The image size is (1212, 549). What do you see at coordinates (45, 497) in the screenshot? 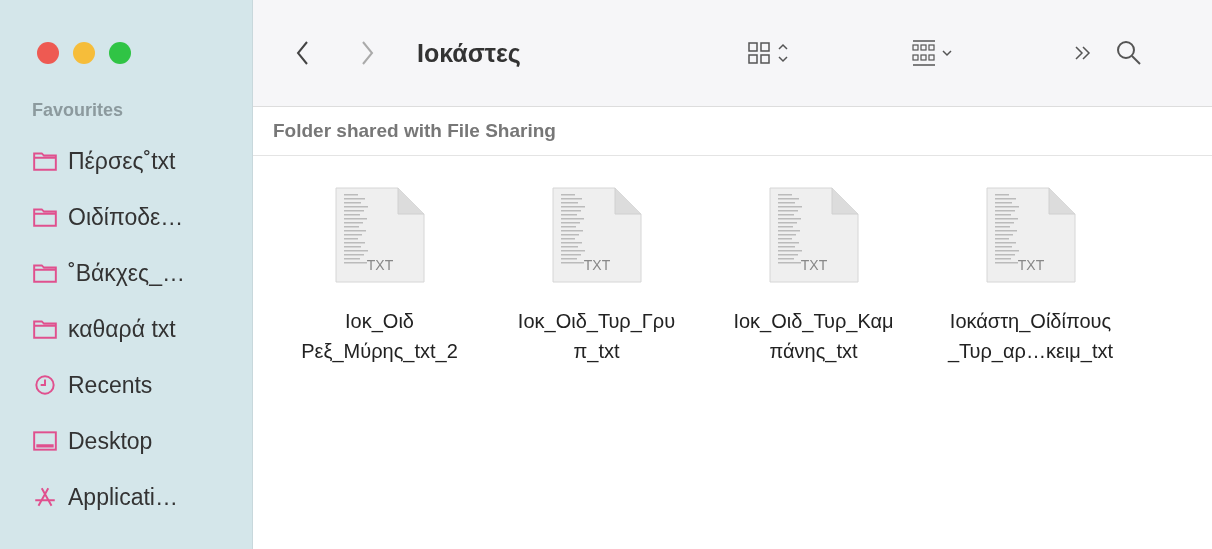
I see `applications-icon` at bounding box center [45, 497].